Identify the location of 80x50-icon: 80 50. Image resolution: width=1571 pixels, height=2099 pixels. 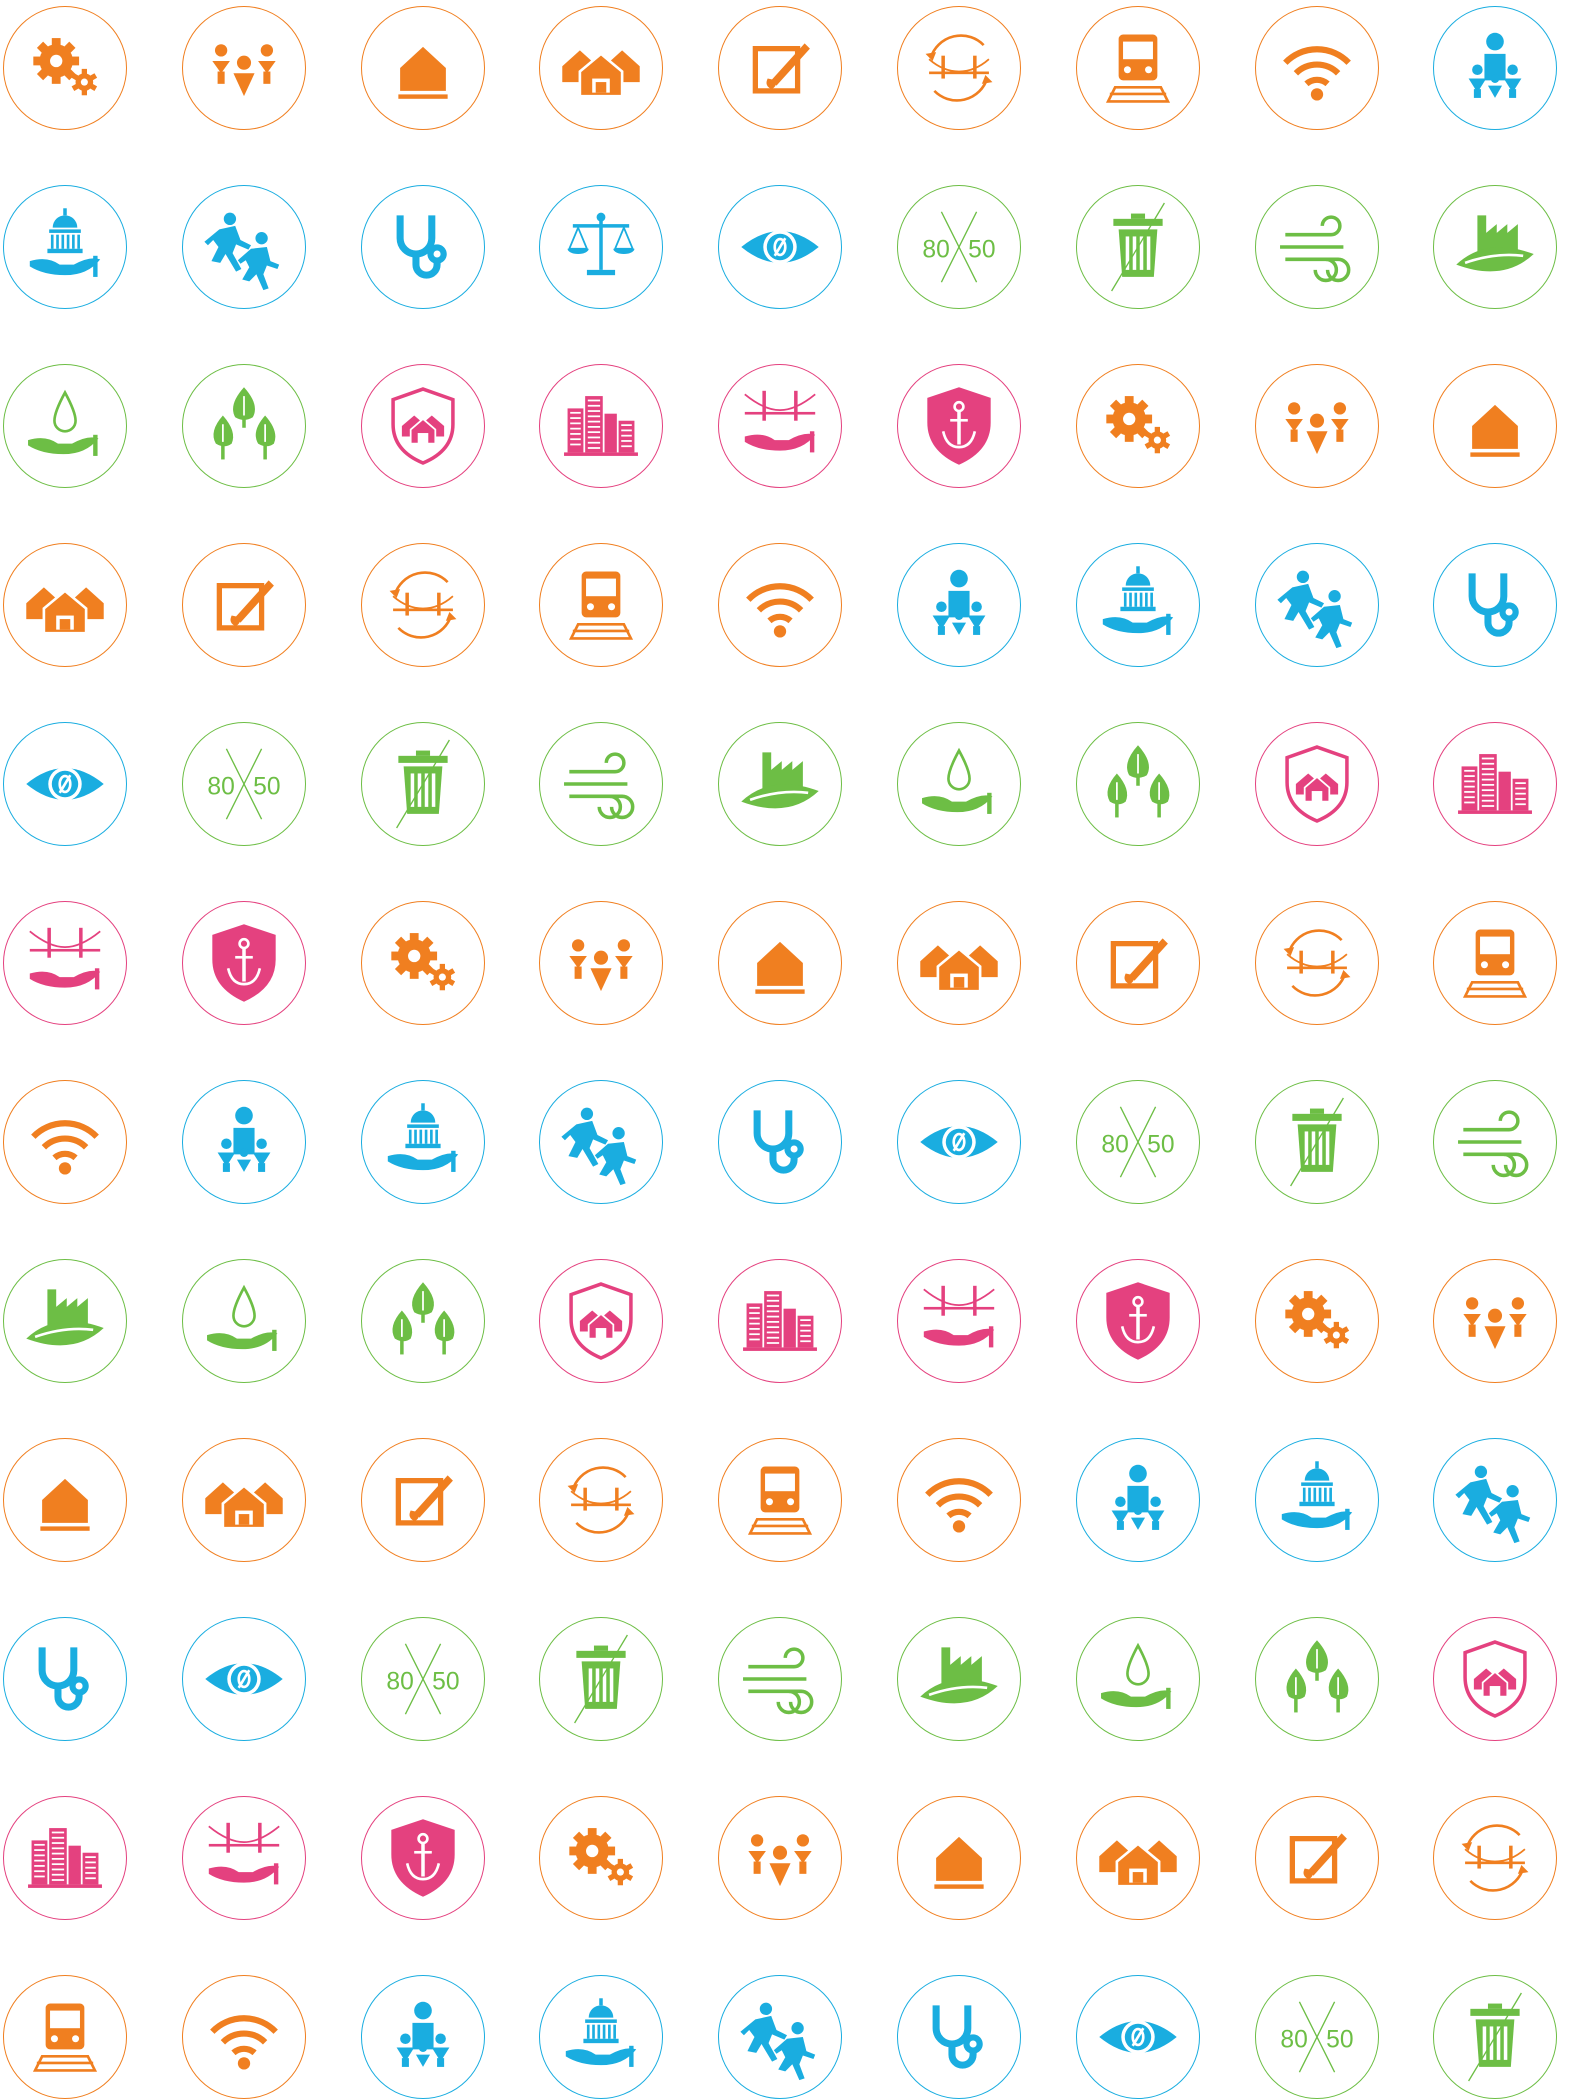
(959, 247).